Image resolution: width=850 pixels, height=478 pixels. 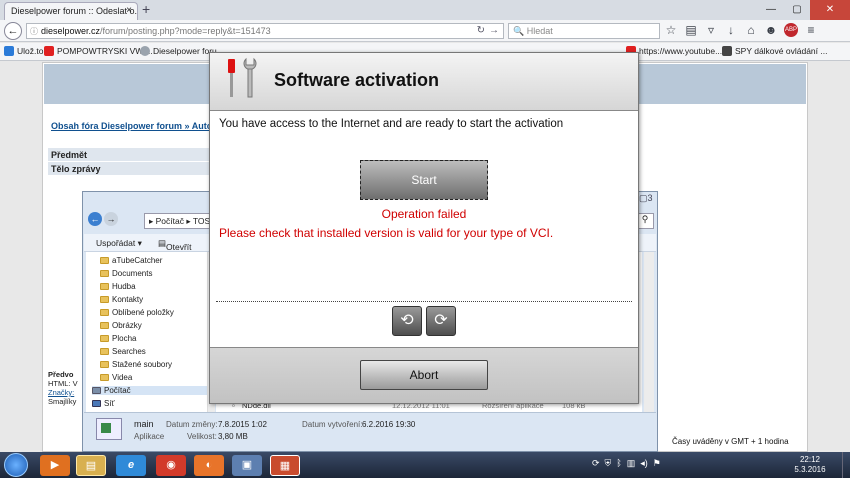 What do you see at coordinates (846, 465) in the screenshot?
I see `show-desktop-button` at bounding box center [846, 465].